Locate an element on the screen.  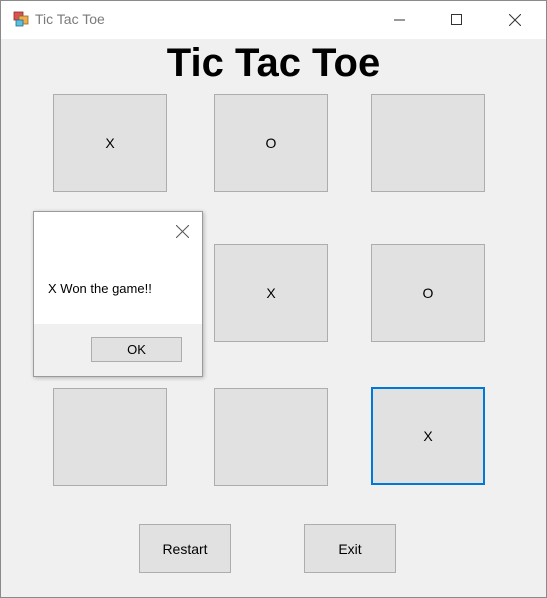
dialog-close-button is located at coordinates (182, 231).